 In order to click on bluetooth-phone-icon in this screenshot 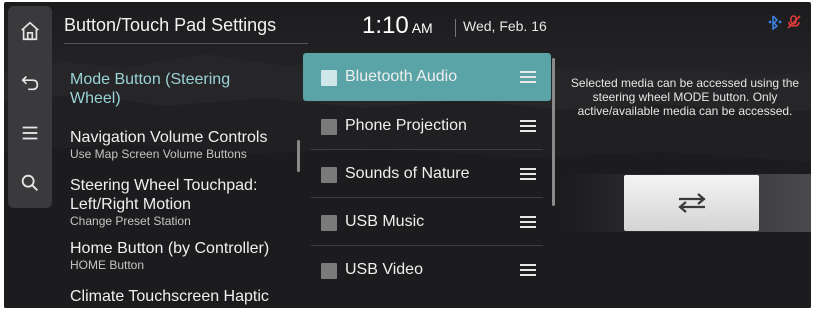, I will do `click(775, 22)`.